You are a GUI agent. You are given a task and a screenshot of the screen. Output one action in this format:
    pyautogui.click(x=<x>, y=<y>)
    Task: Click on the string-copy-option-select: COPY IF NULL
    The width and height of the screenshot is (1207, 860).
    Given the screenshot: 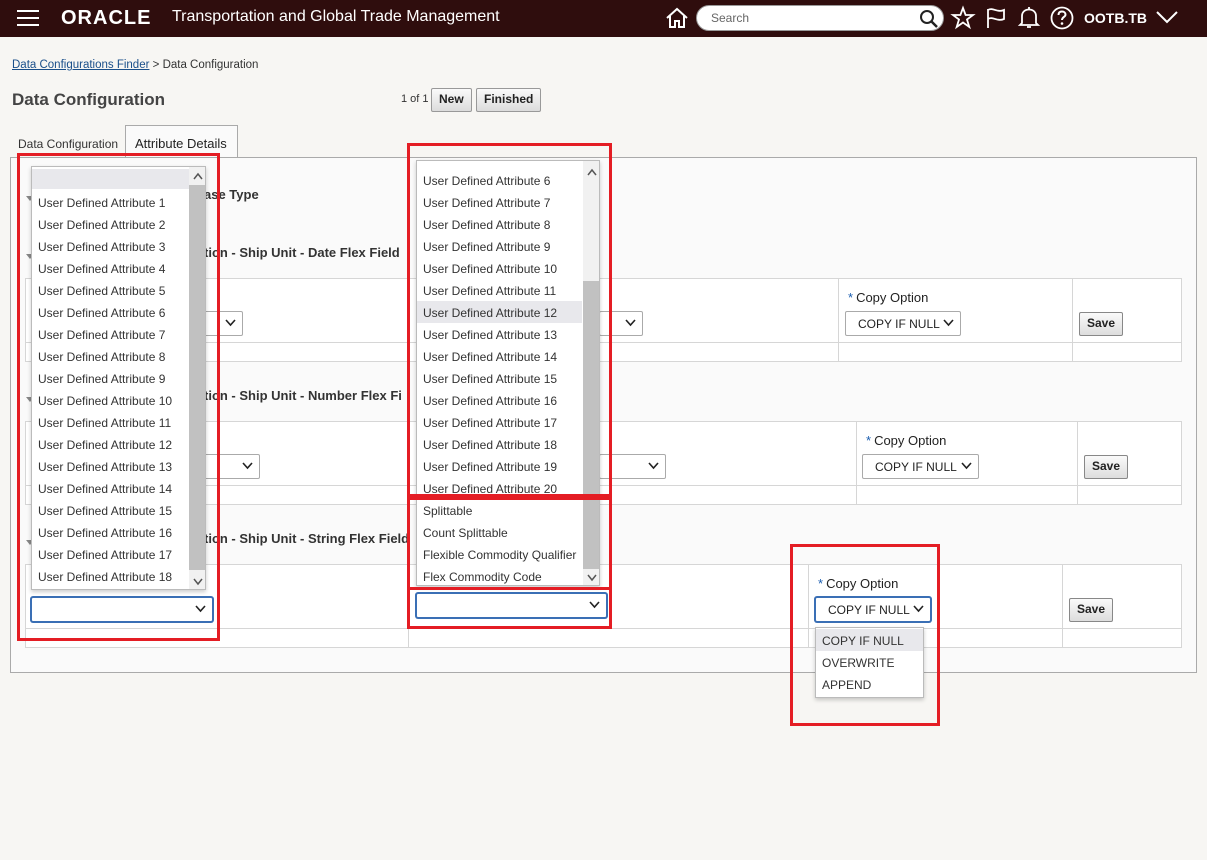 What is the action you would take?
    pyautogui.click(x=873, y=609)
    